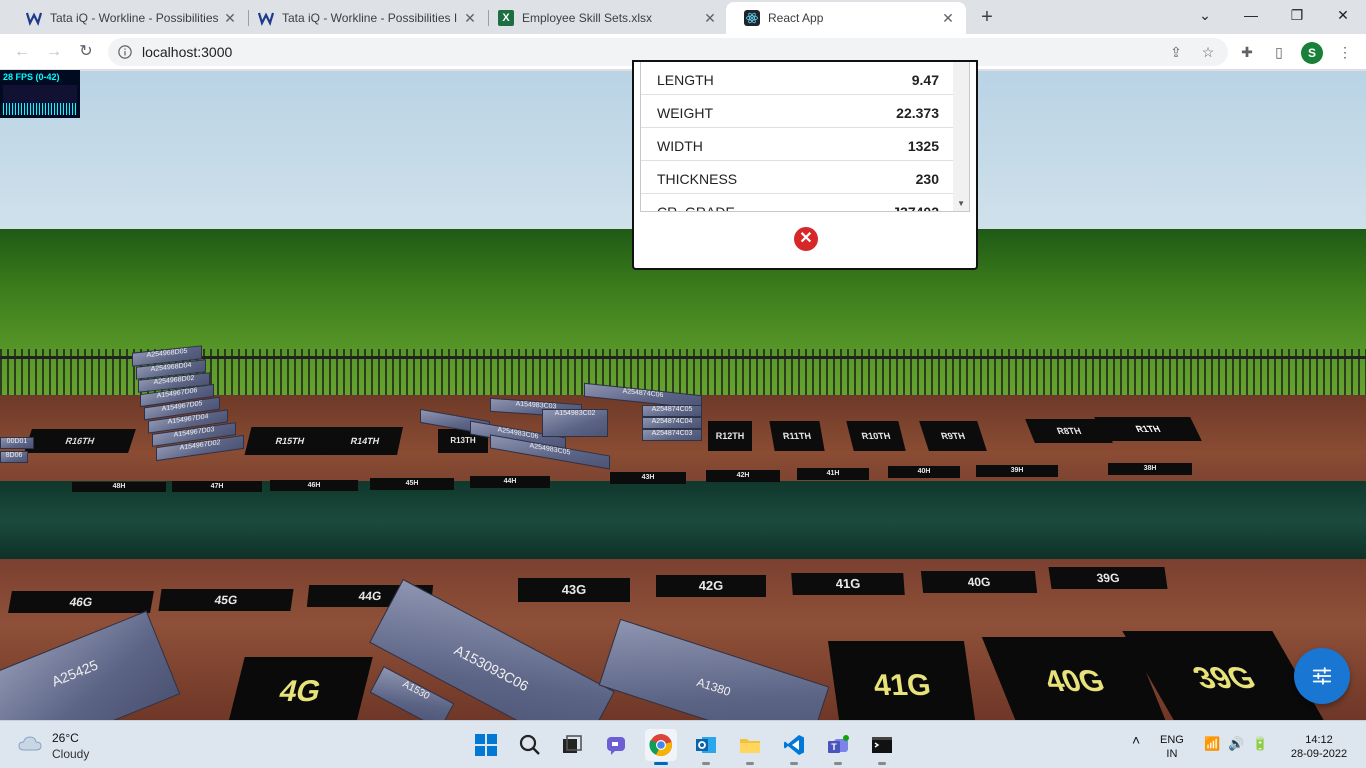 This screenshot has height=768, width=1366. What do you see at coordinates (365, 441) in the screenshot?
I see `yard-slot: R14TH` at bounding box center [365, 441].